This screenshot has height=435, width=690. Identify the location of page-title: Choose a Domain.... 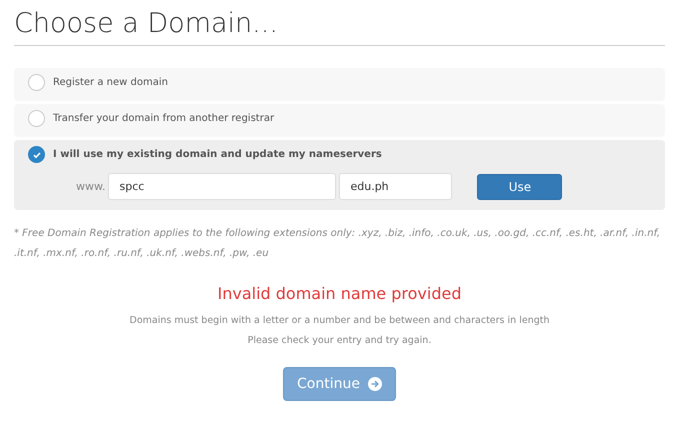
(339, 27).